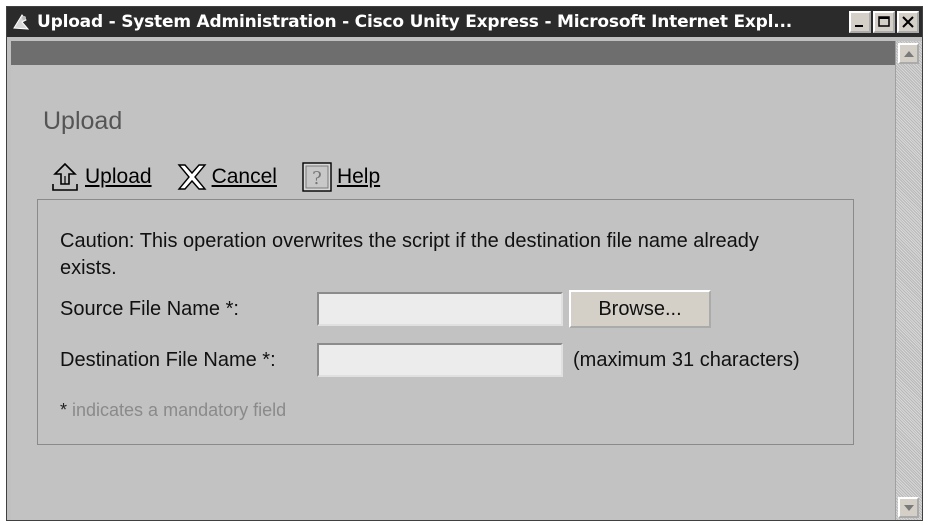 This screenshot has height=525, width=929. I want to click on close-icon, so click(908, 22).